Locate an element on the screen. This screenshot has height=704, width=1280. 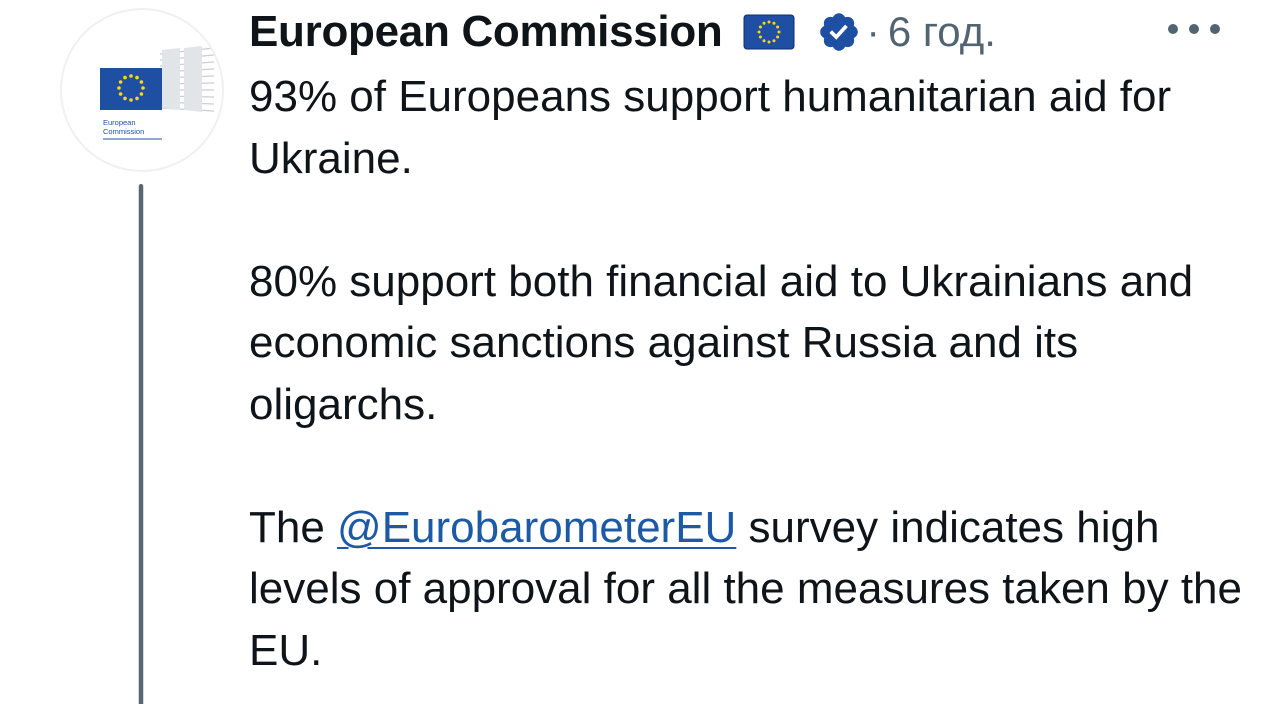
more-horizontal-icon is located at coordinates (1194, 29).